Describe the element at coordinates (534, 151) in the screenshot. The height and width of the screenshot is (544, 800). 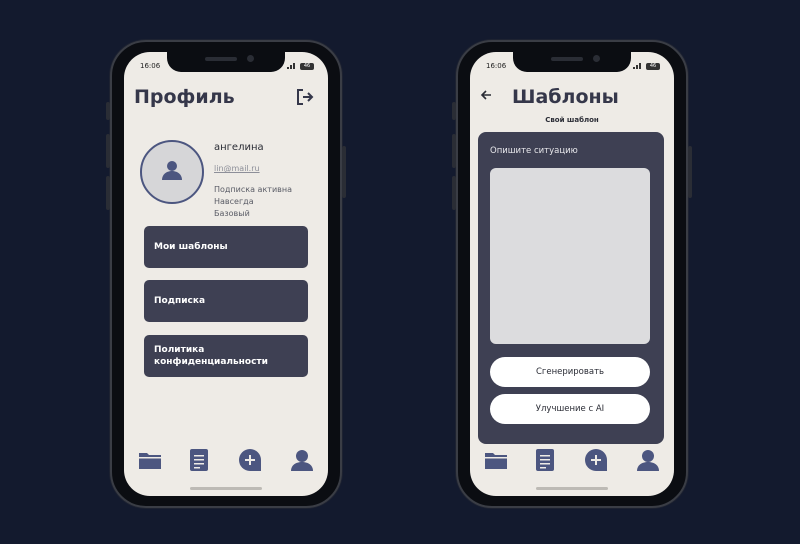
I see `situation-label: Опишите ситуацию` at that location.